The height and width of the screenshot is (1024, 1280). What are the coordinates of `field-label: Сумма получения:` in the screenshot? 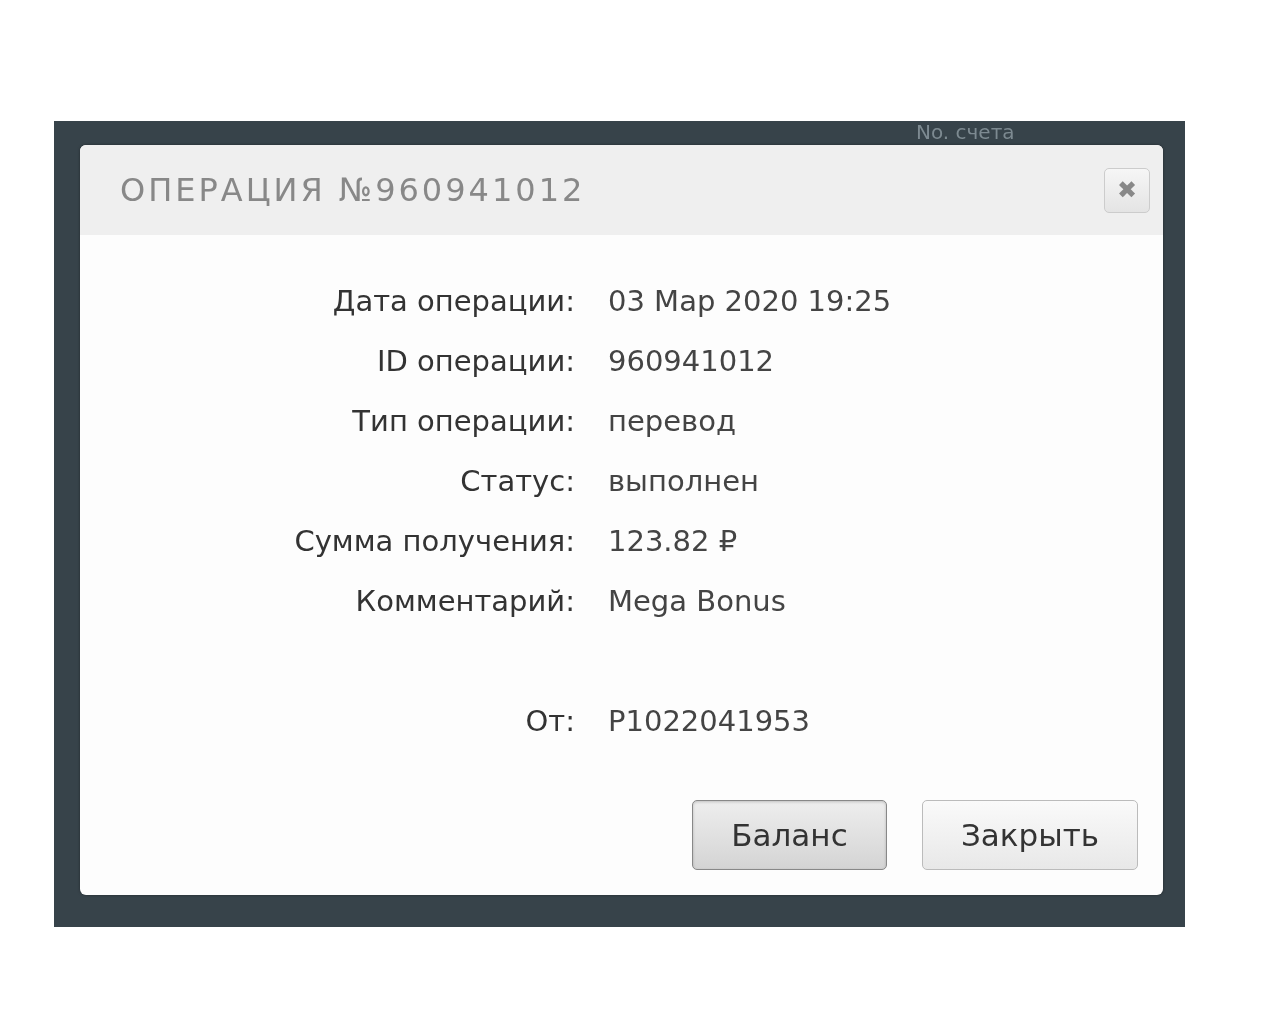 It's located at (434, 541).